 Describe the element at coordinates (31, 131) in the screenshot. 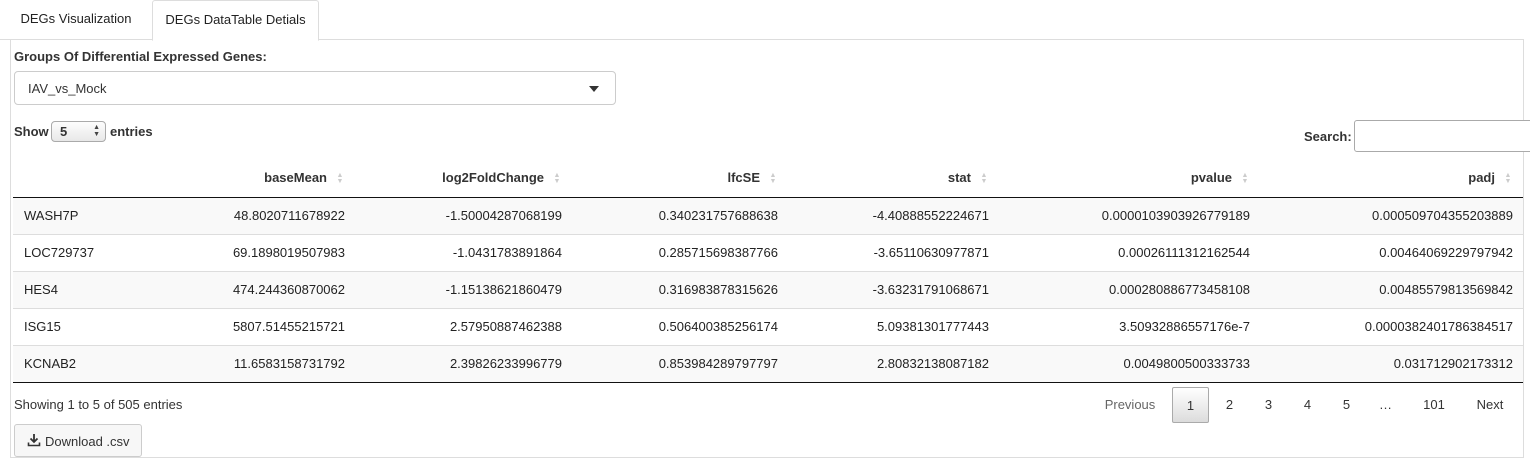

I see `length-prefix: Show` at that location.